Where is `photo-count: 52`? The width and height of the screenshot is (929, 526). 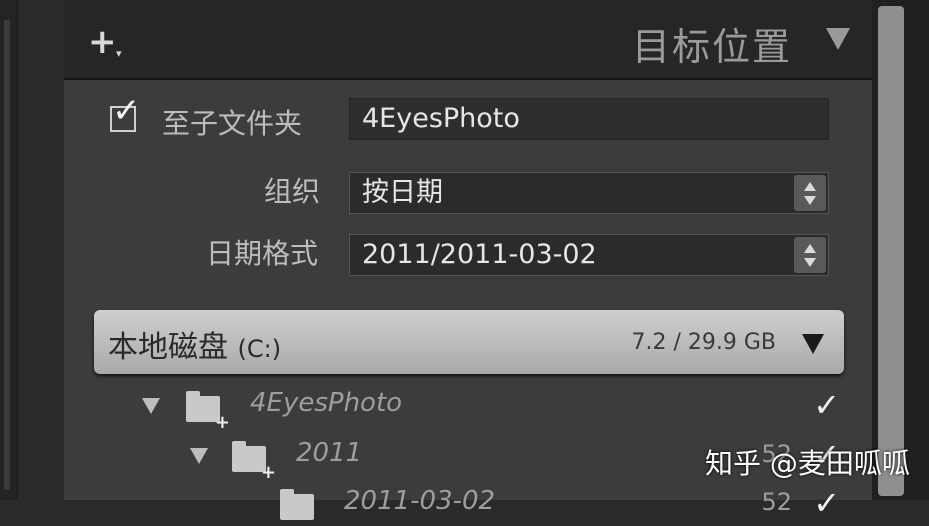
photo-count: 52 is located at coordinates (776, 502).